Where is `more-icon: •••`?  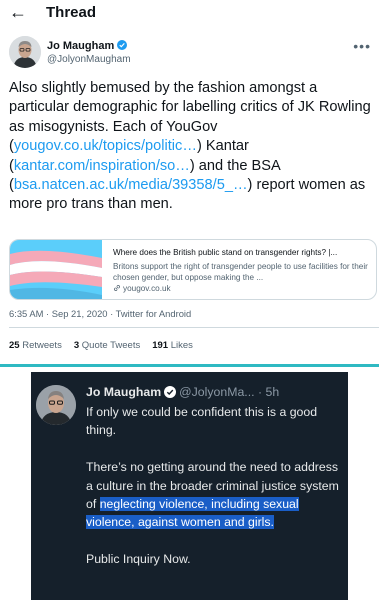
more-icon: ••• is located at coordinates (362, 46).